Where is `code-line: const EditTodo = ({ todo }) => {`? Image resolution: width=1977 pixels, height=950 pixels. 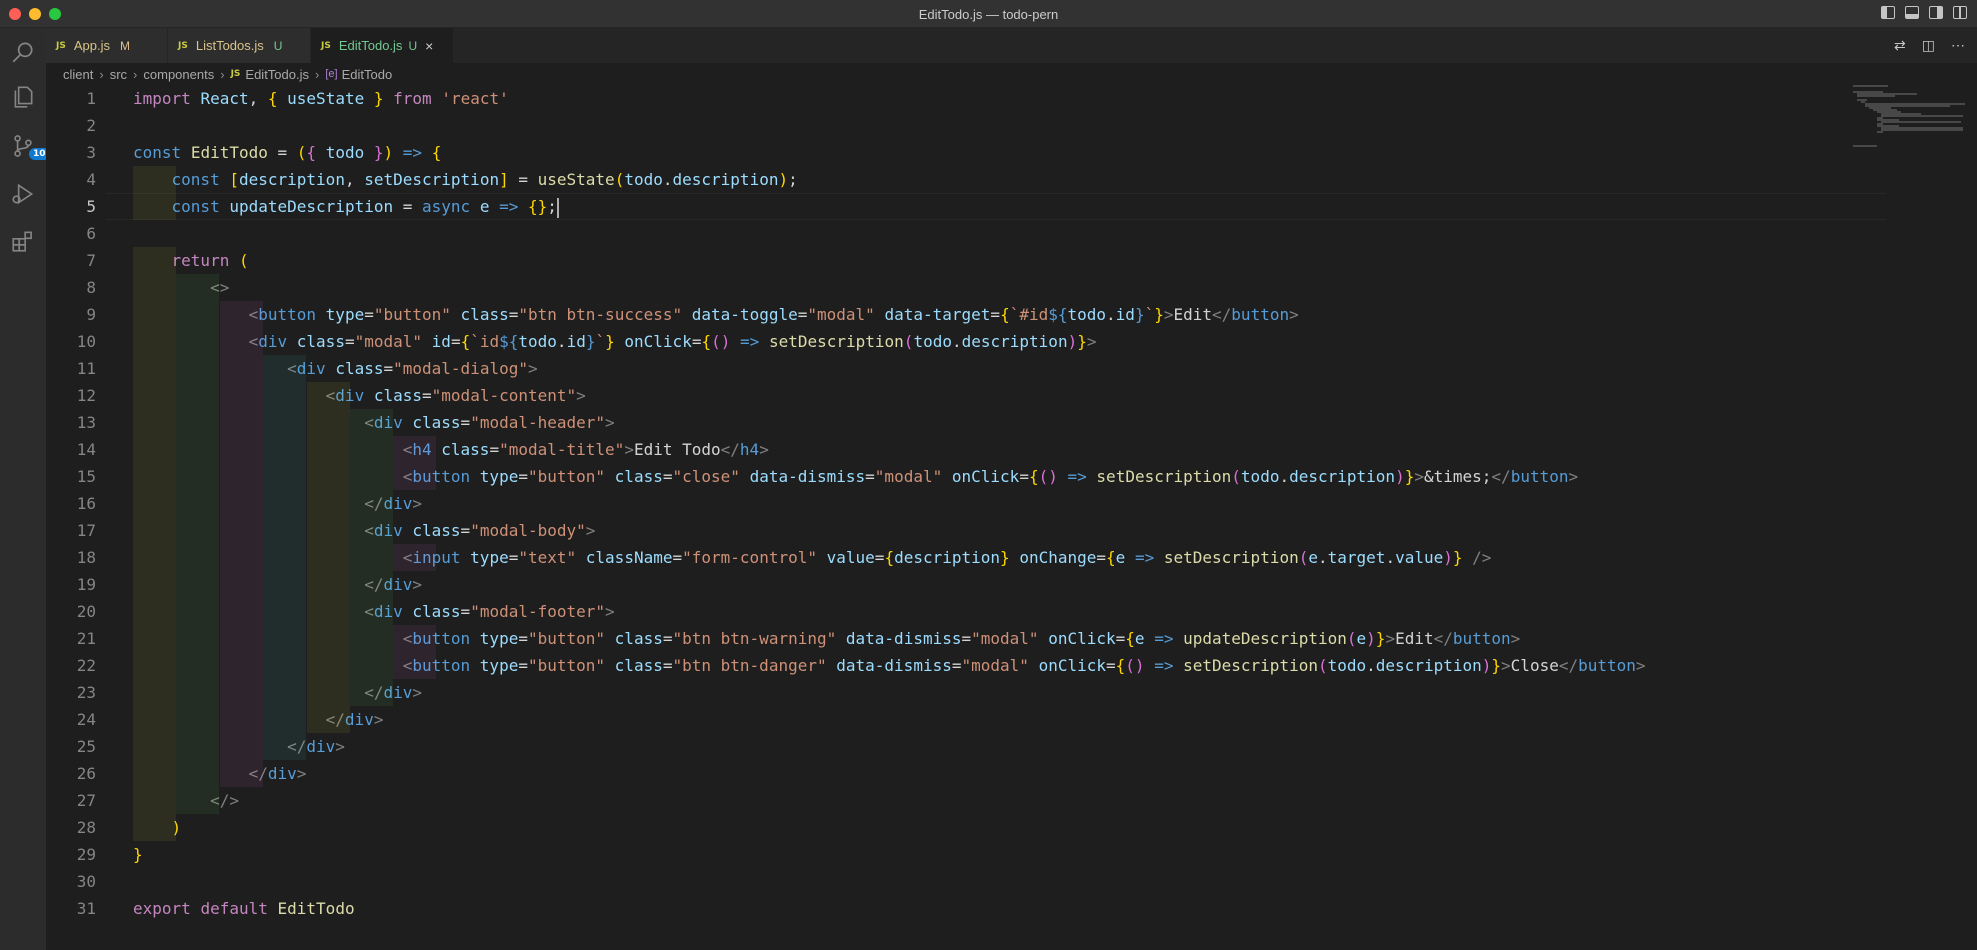
code-line: const EditTodo = ({ todo }) => { is located at coordinates (889, 152).